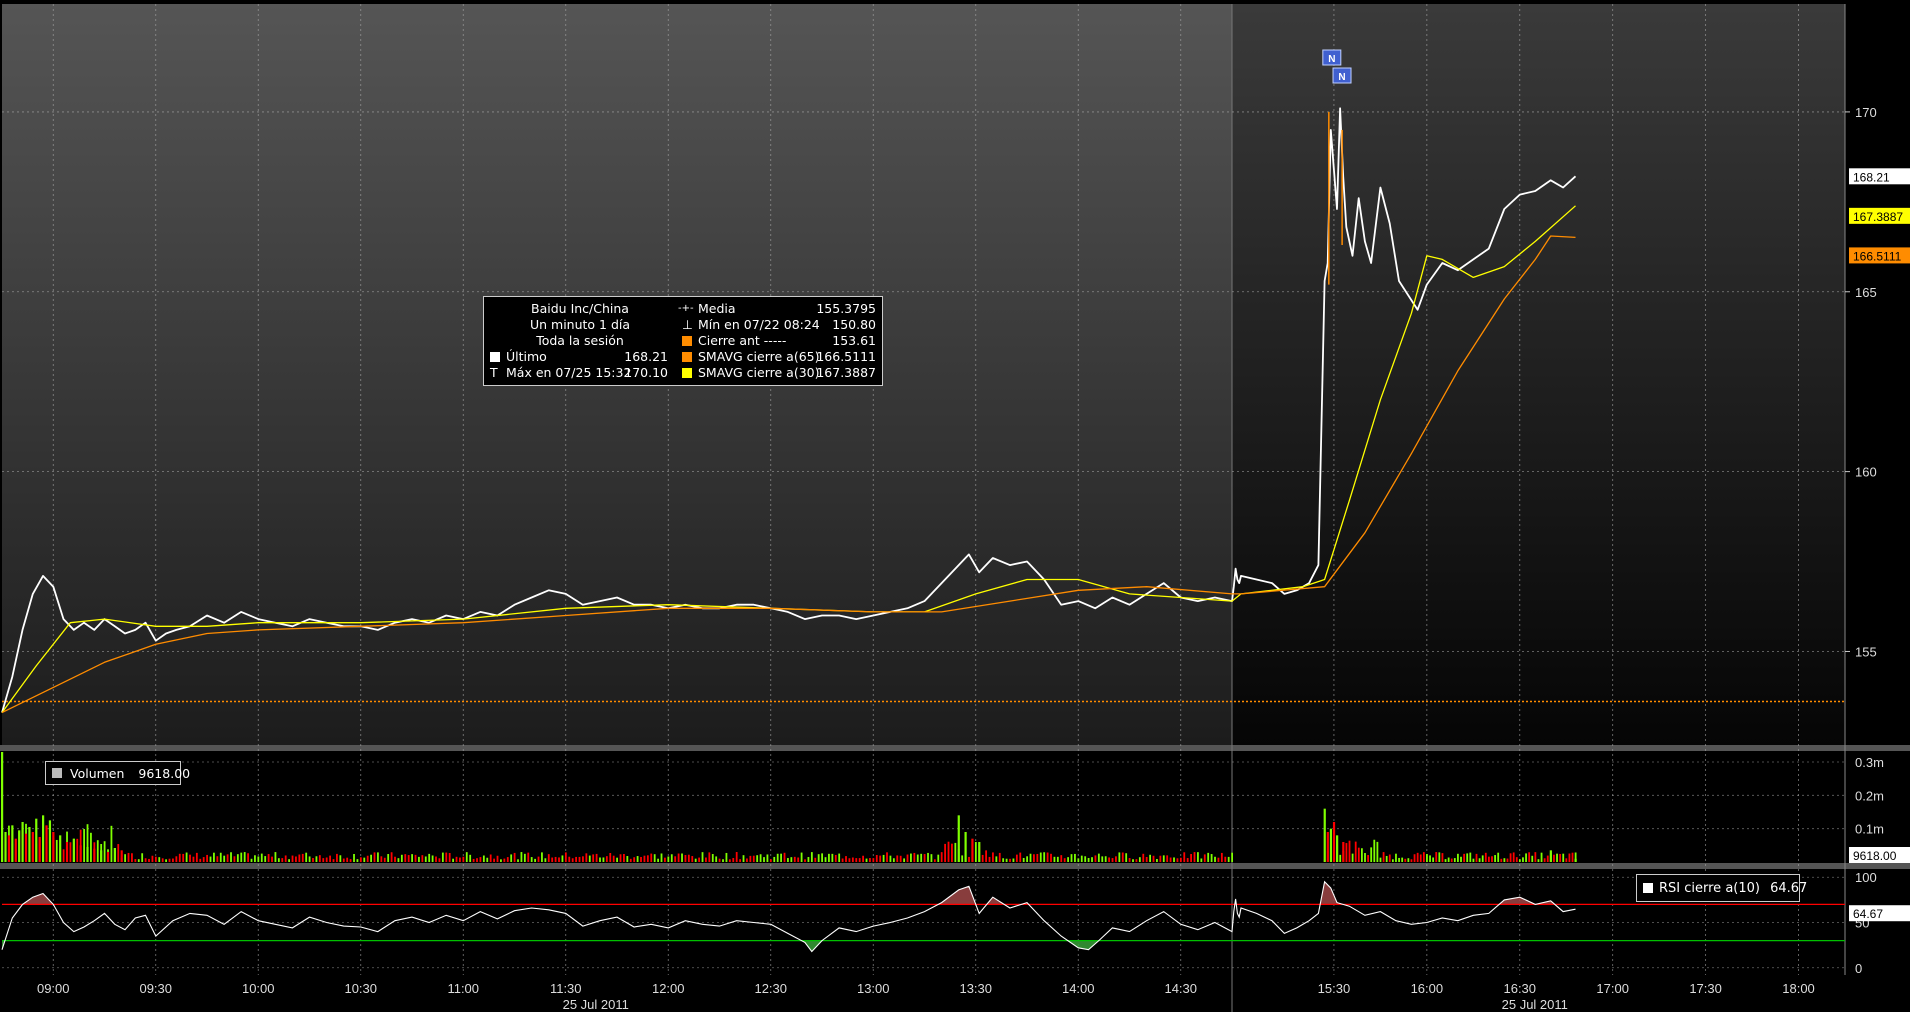 Image resolution: width=1910 pixels, height=1012 pixels. What do you see at coordinates (1612, 988) in the screenshot?
I see `time-tick-17:00: 17:00` at bounding box center [1612, 988].